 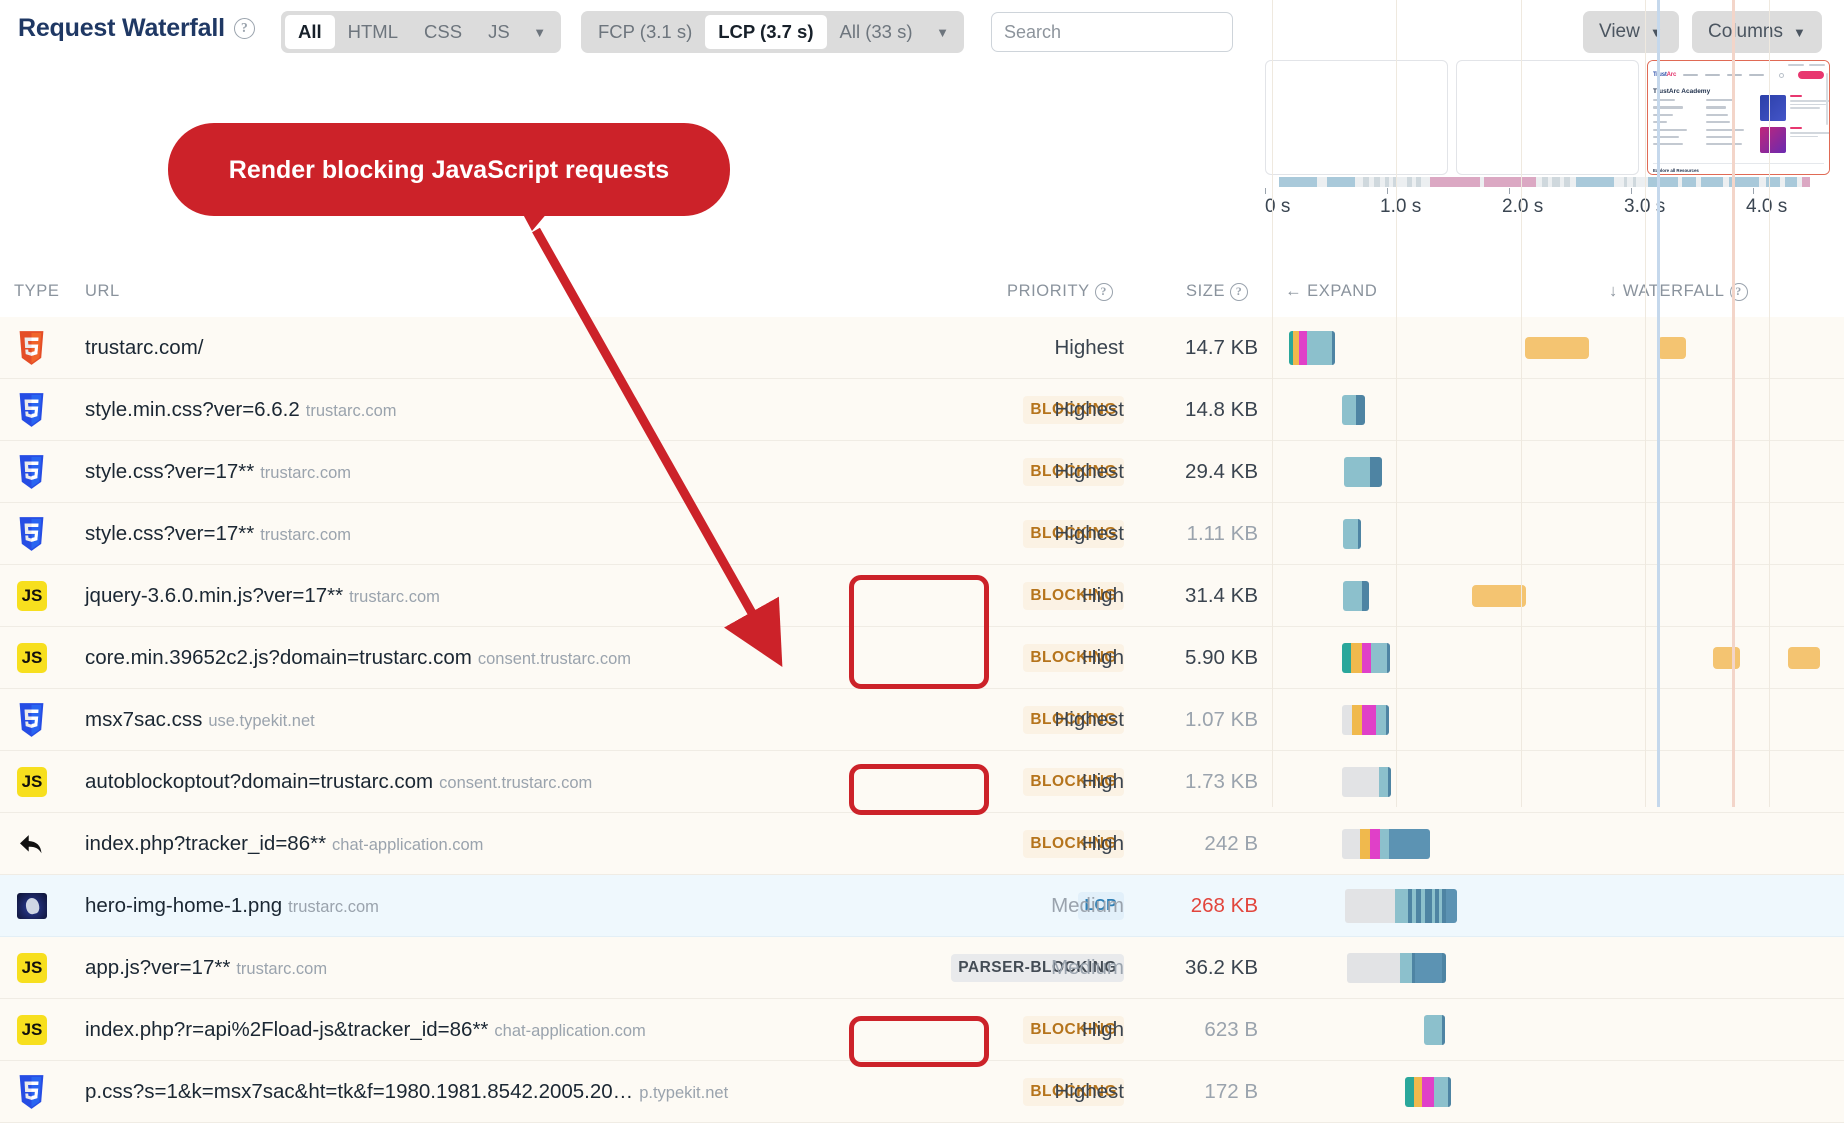 I want to click on html5-icon, so click(x=31, y=347).